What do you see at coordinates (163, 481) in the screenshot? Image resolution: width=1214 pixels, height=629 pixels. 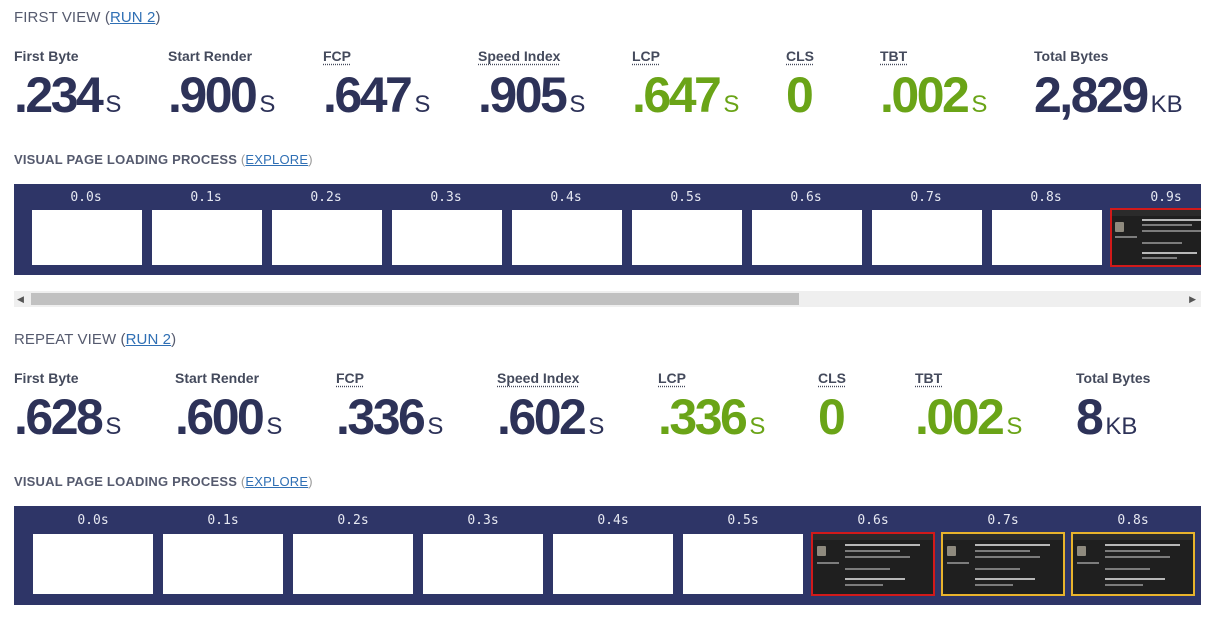 I see `rv-visual-loading-label: VISUAL PAGE LOADING PROCESS (EXPLORE)` at bounding box center [163, 481].